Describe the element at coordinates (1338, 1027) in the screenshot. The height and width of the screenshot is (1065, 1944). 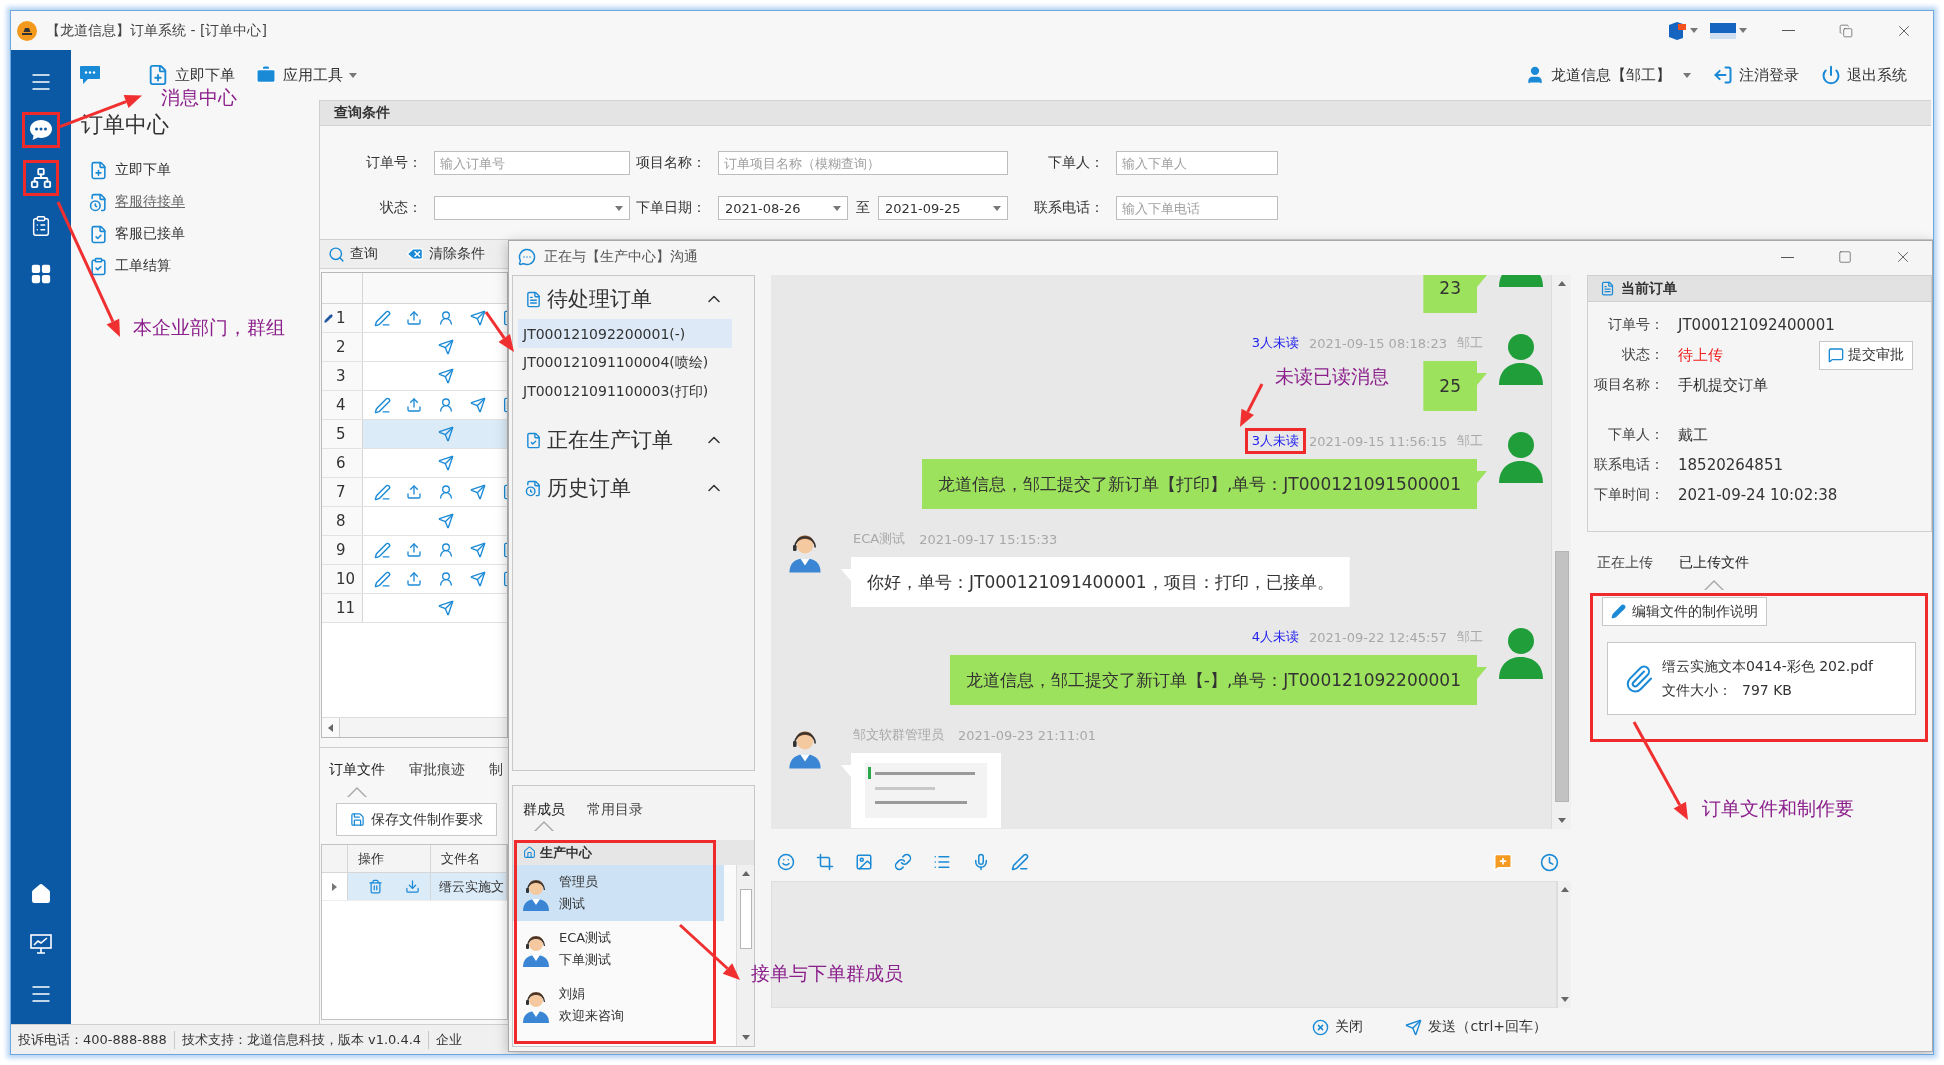
I see `close-button: 关闭` at that location.